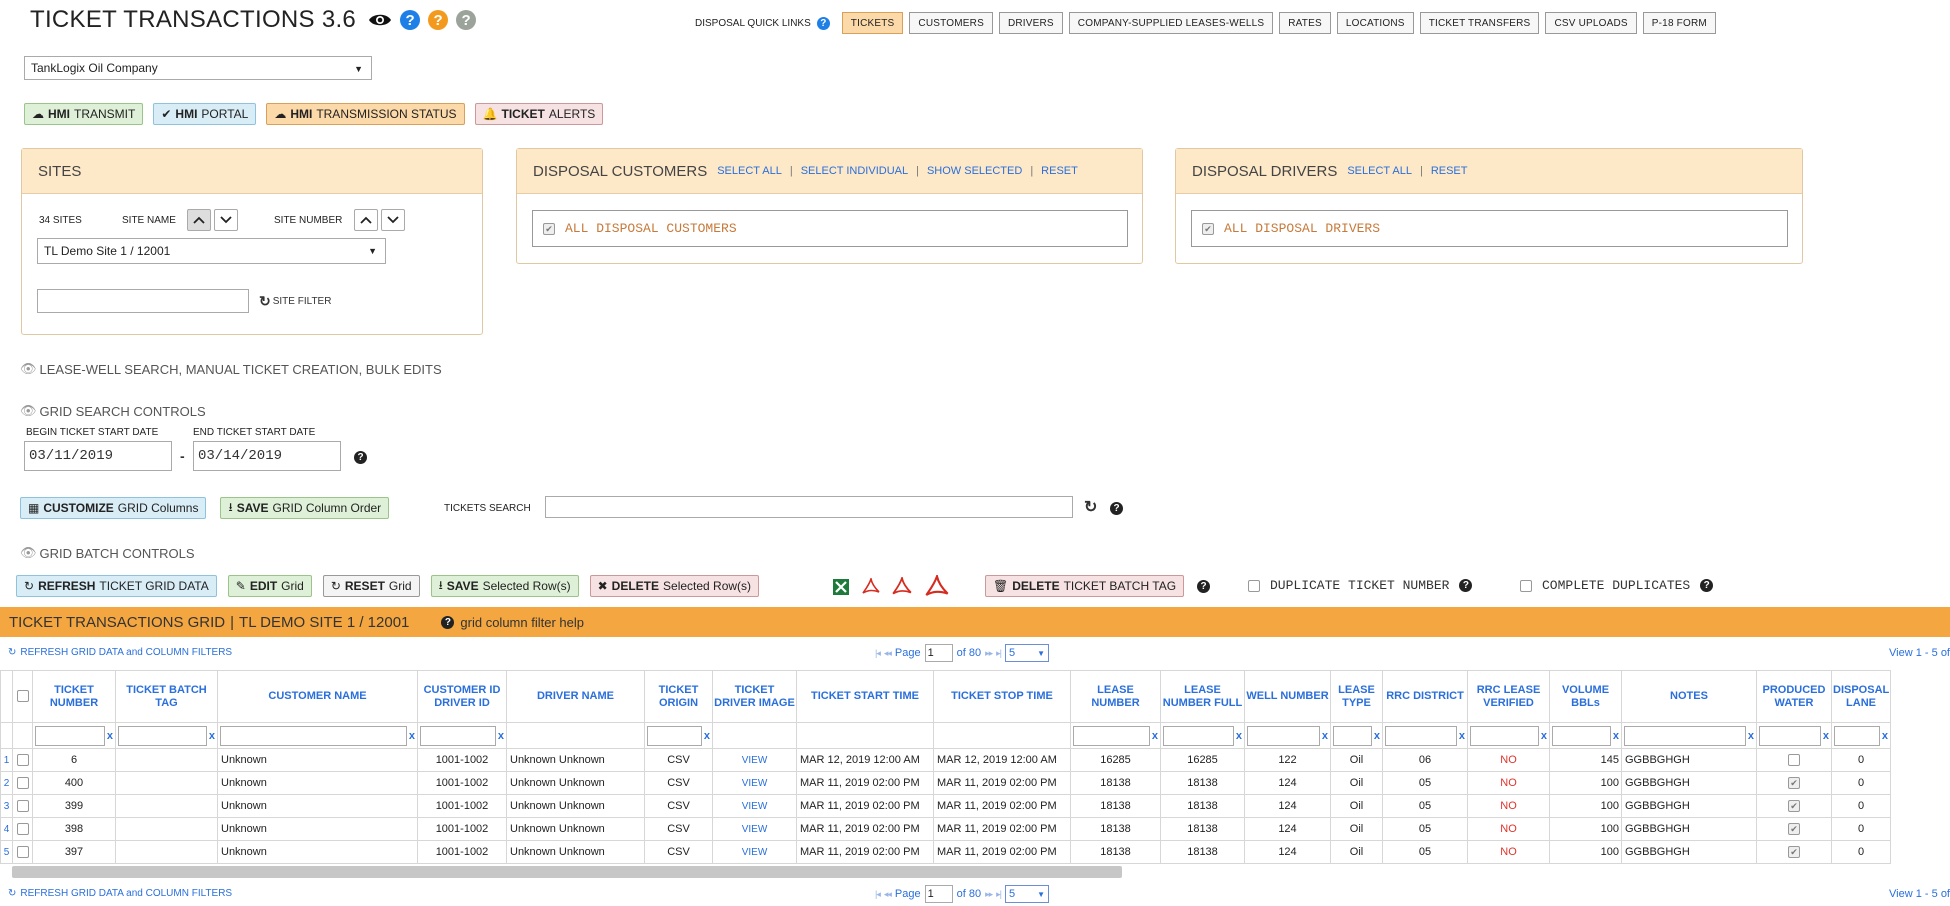 This screenshot has width=1950, height=906. What do you see at coordinates (317, 696) in the screenshot?
I see `col-customer-name: CUSTOMER NAME` at bounding box center [317, 696].